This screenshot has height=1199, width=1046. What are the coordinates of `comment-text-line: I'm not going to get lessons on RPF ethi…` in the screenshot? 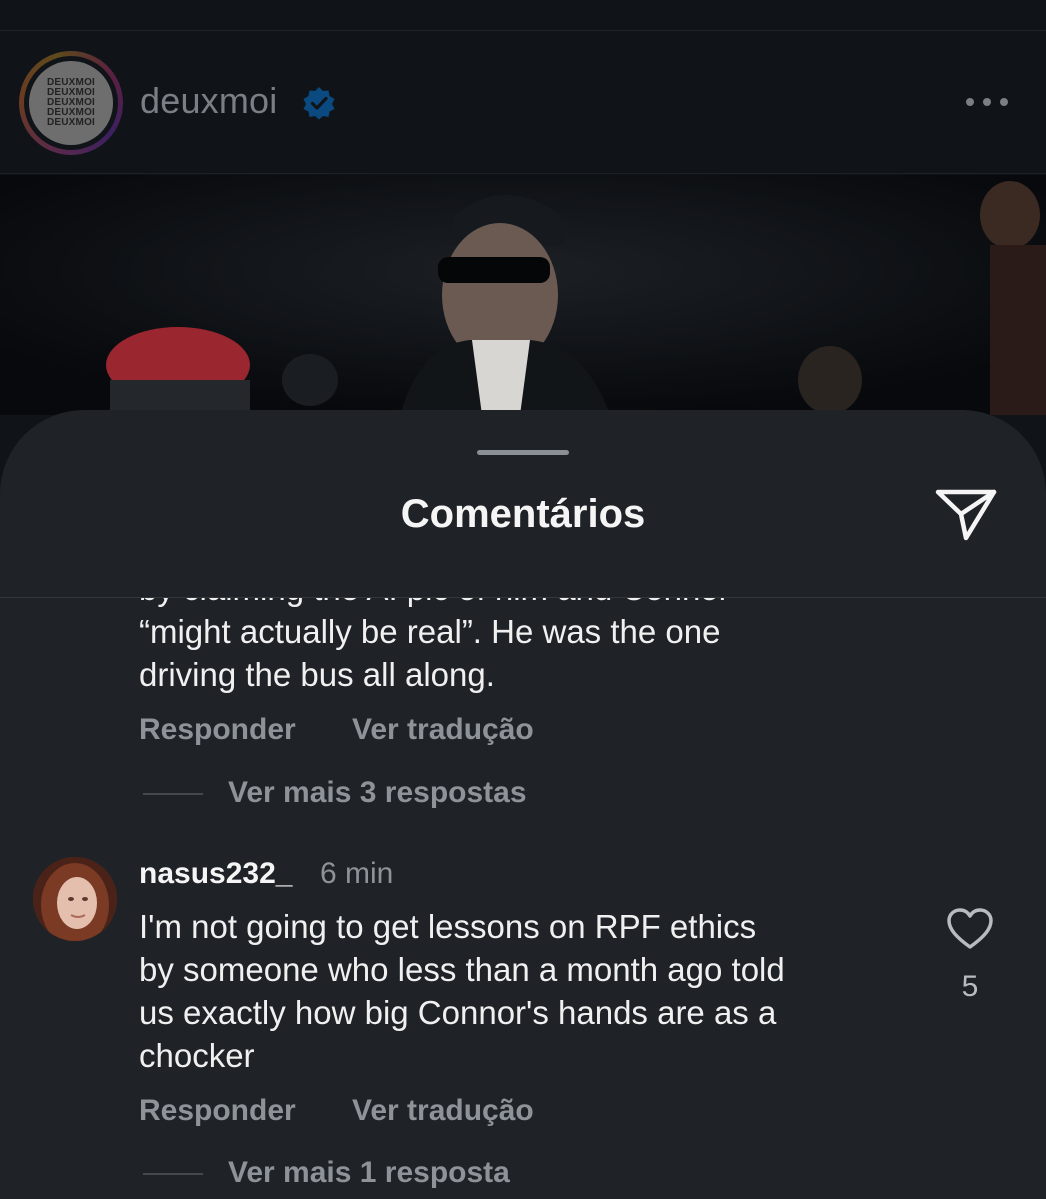 It's located at (448, 926).